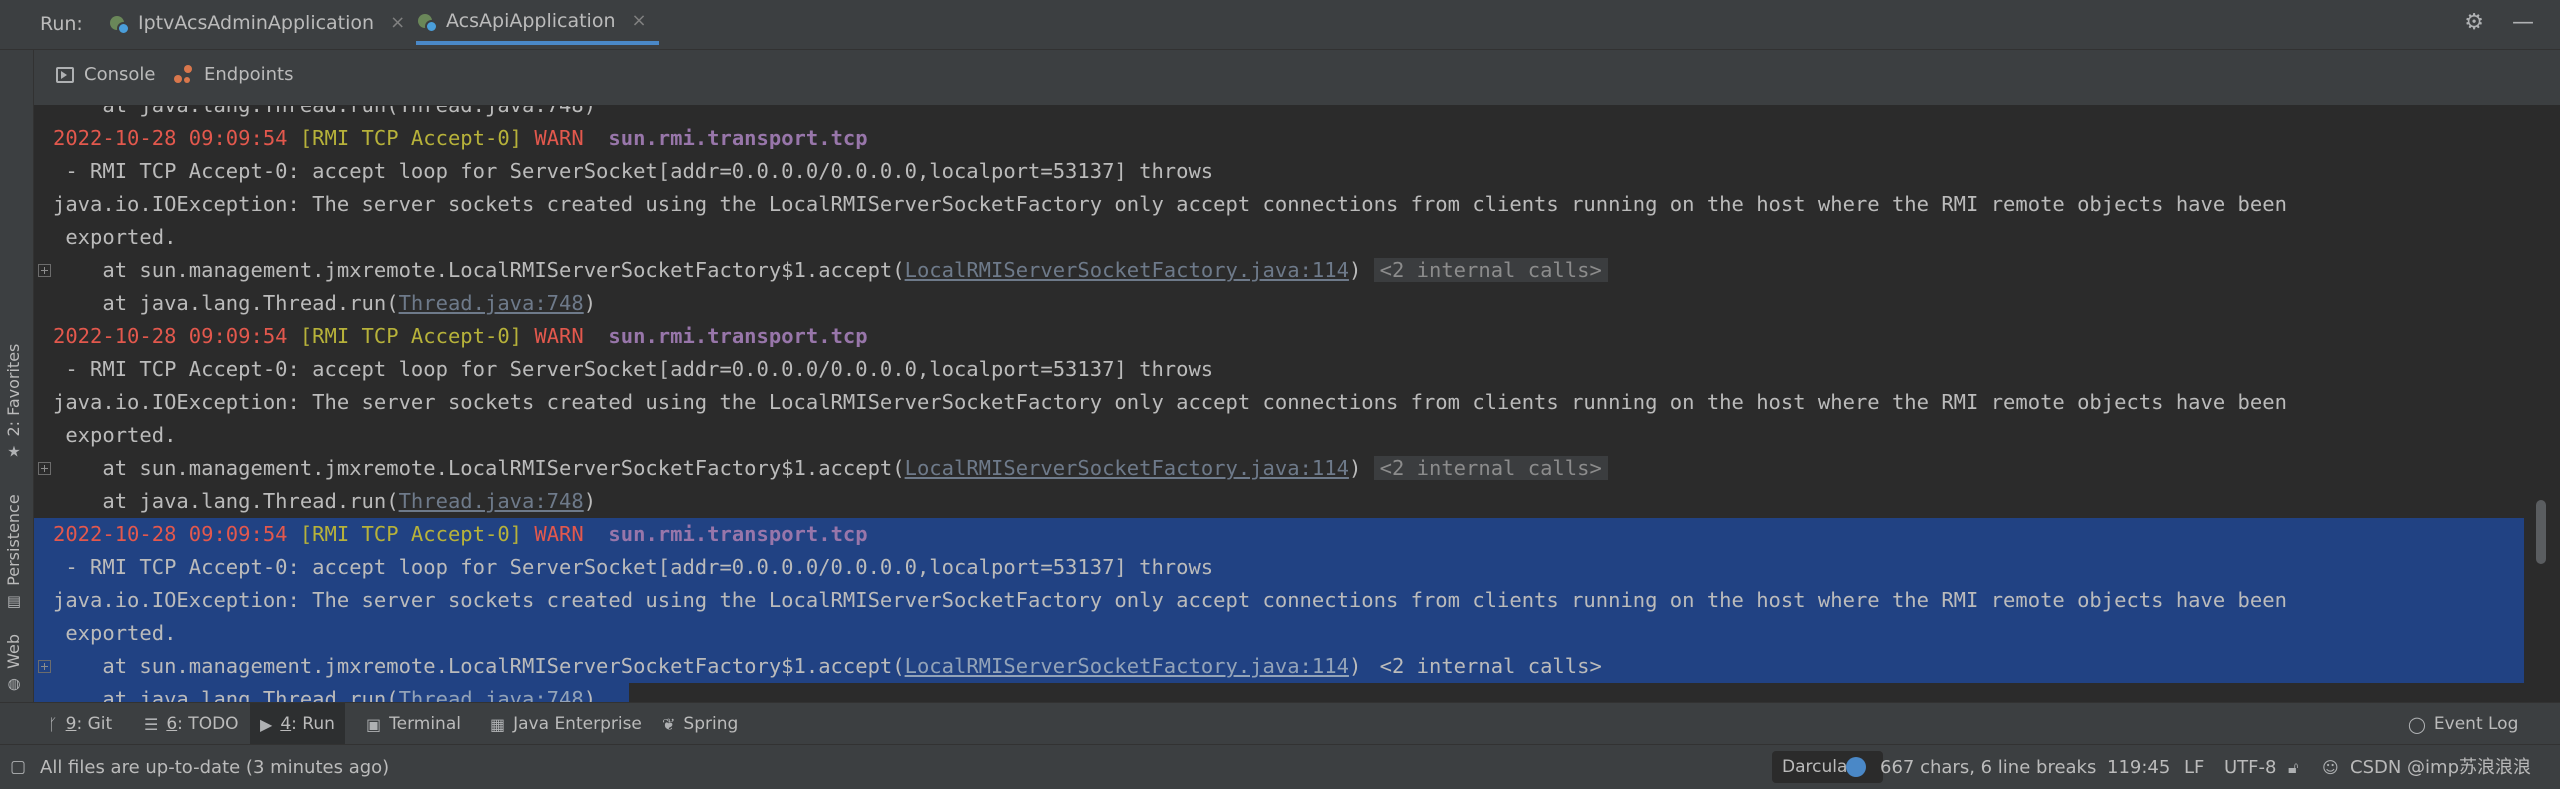 The width and height of the screenshot is (2560, 789). Describe the element at coordinates (2463, 724) in the screenshot. I see `tool-event-log: ◯ Event Log` at that location.